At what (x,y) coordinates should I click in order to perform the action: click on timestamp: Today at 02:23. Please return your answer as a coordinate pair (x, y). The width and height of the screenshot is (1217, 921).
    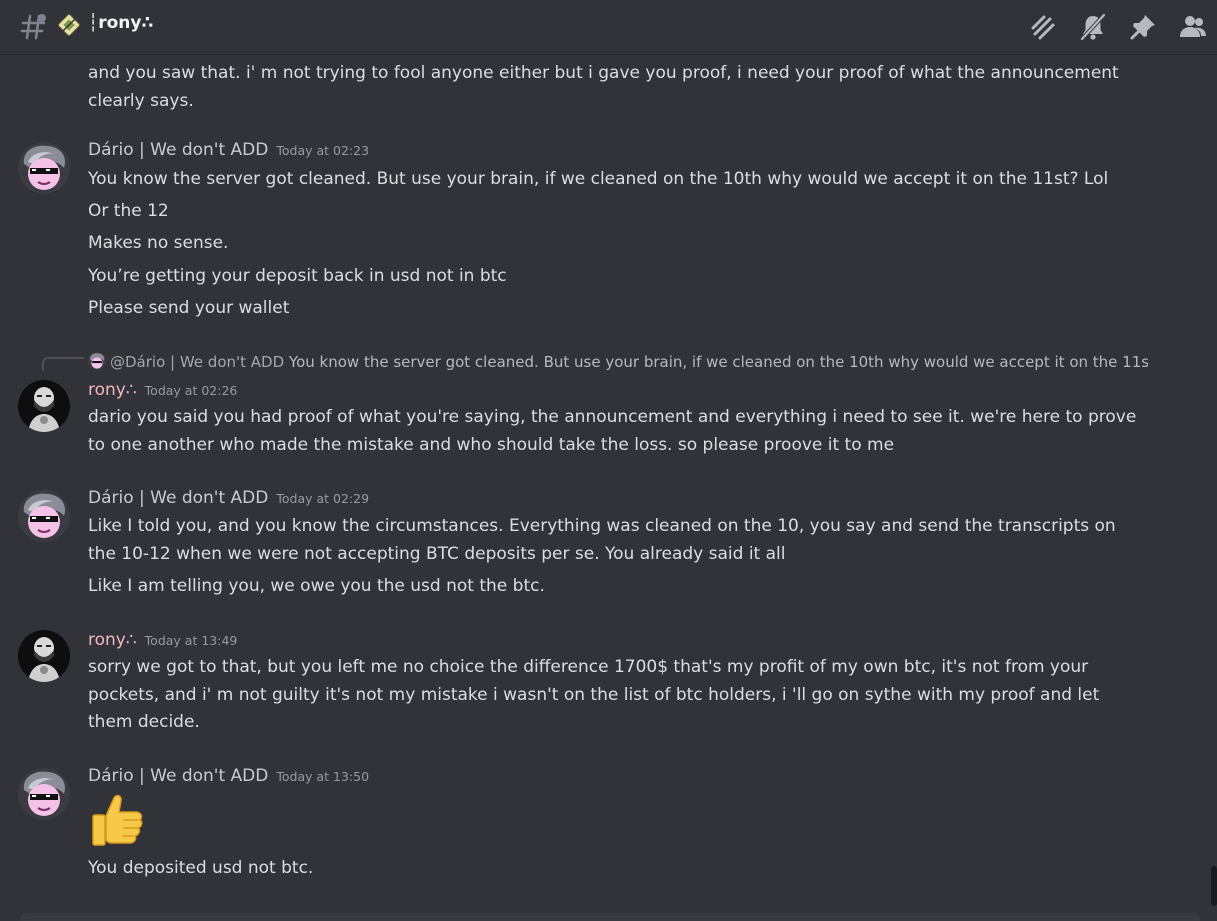
    Looking at the image, I should click on (323, 150).